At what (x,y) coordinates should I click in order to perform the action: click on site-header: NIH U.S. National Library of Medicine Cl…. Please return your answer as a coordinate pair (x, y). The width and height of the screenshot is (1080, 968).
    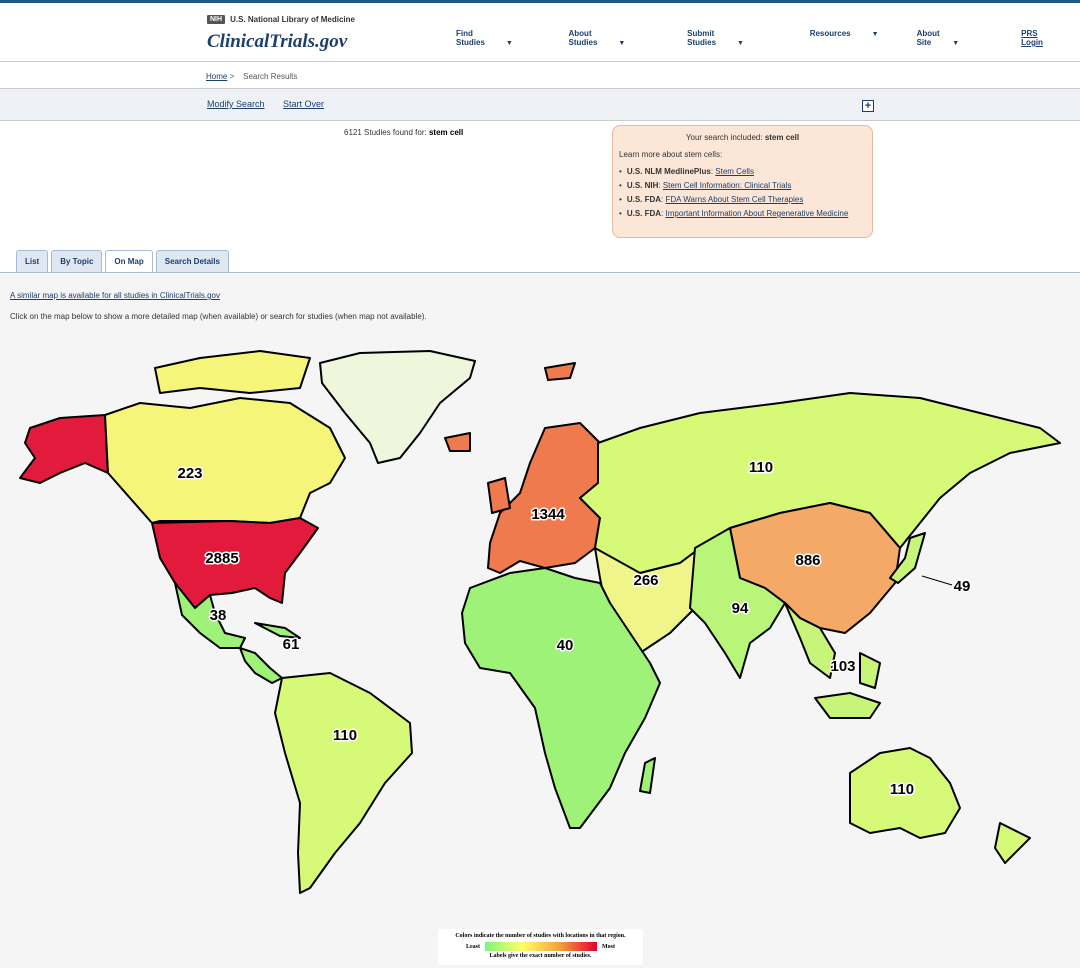
    Looking at the image, I should click on (540, 32).